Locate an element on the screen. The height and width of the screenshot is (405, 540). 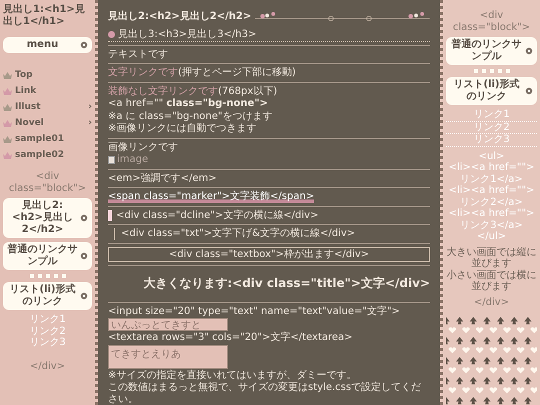
code-text: <li><a href="">リンク1</a> is located at coordinates (492, 173).